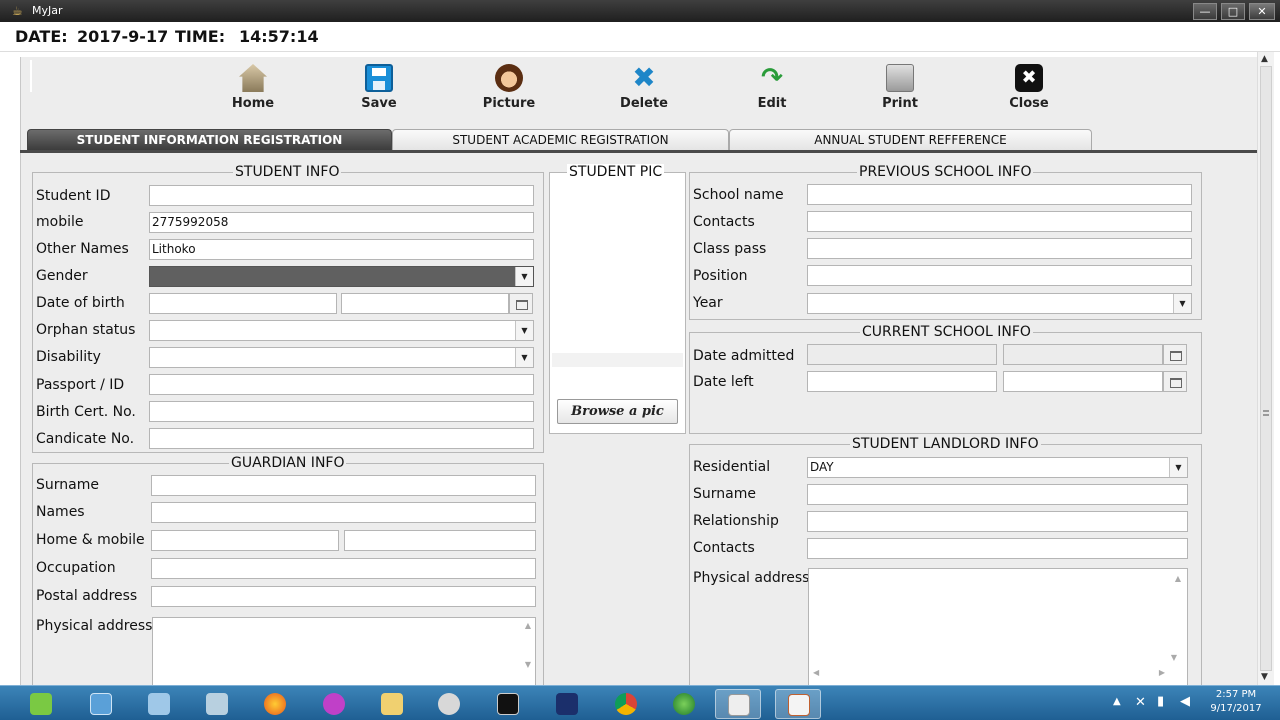 The height and width of the screenshot is (720, 1280). Describe the element at coordinates (772, 78) in the screenshot. I see `edit-arrow-icon: ↷` at that location.